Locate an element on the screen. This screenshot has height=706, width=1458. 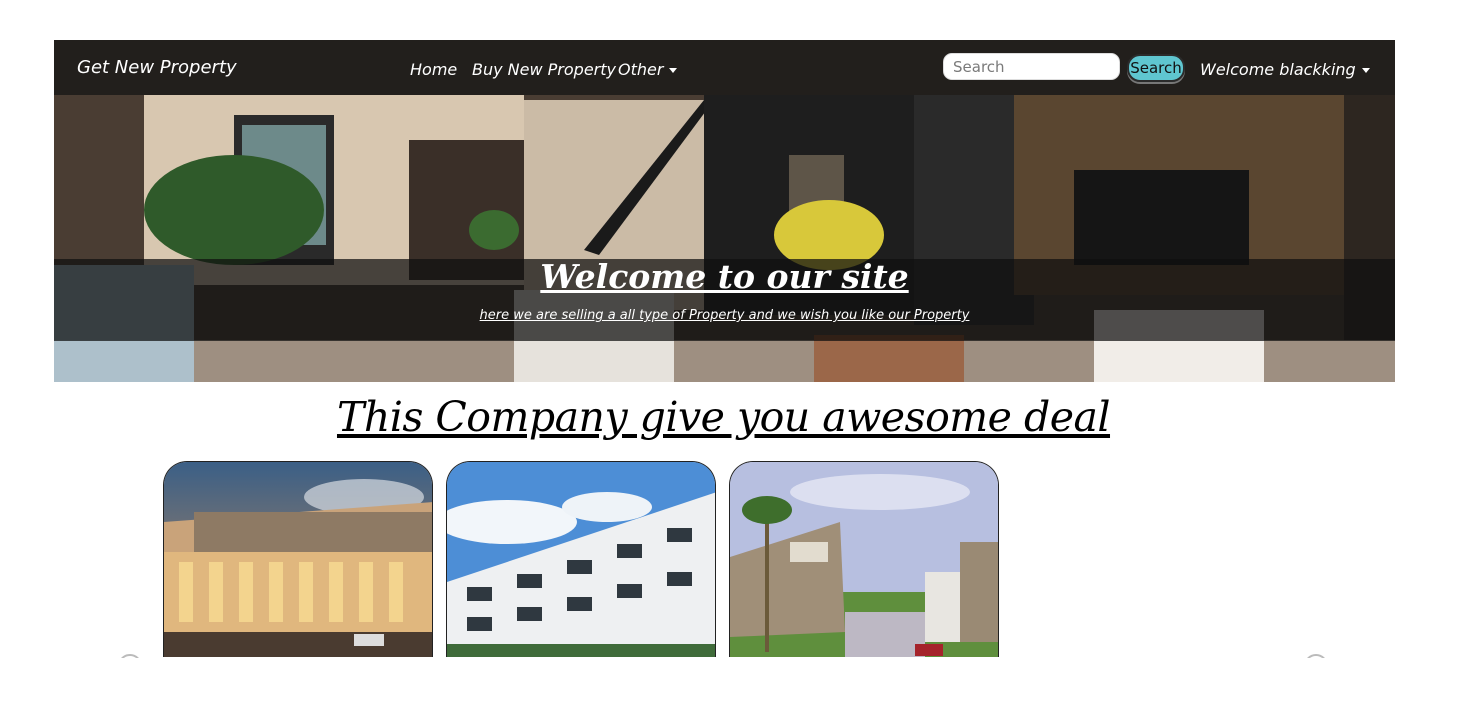
user-menu-label: Welcome blackking is located at coordinates (1278, 69).